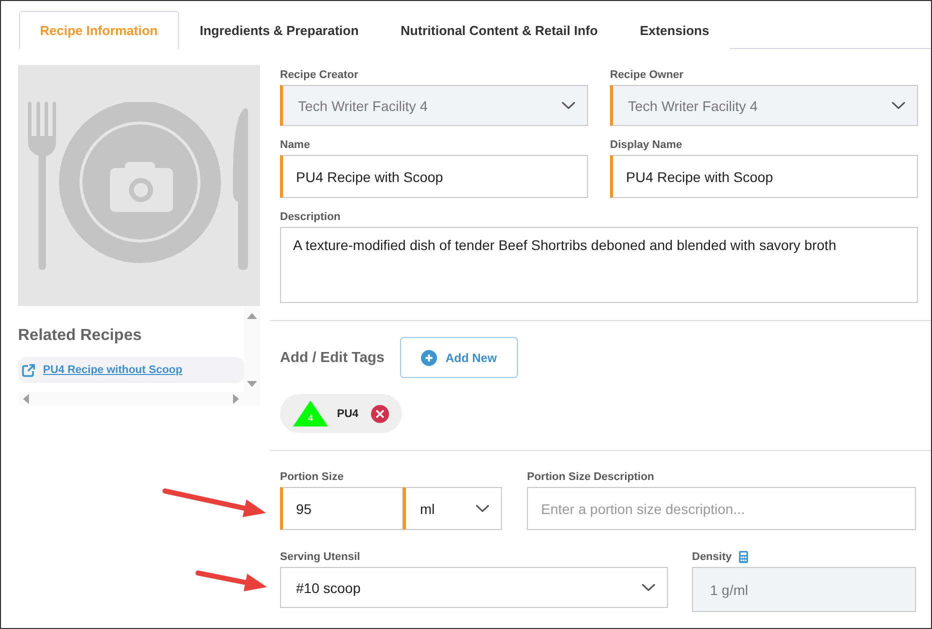 The width and height of the screenshot is (932, 629). Describe the element at coordinates (139, 399) in the screenshot. I see `horizontal-scrollbar` at that location.